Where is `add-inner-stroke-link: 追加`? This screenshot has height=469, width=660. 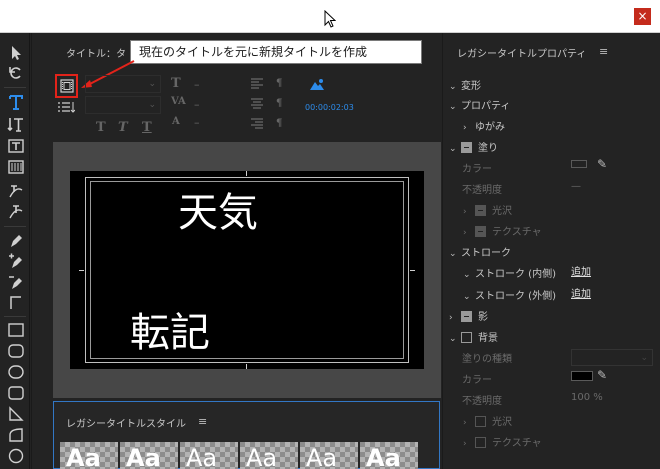
add-inner-stroke-link: 追加 is located at coordinates (581, 270).